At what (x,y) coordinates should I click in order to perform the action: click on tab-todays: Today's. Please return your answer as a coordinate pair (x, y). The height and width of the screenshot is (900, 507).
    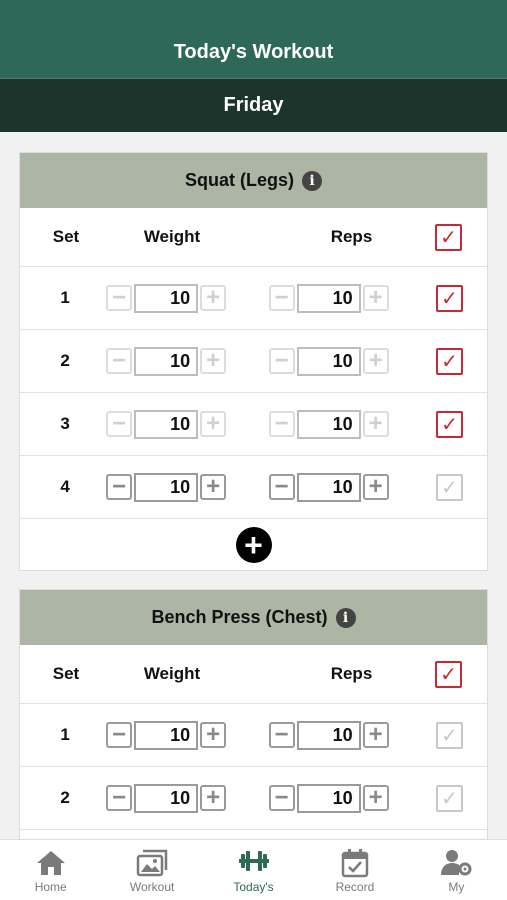
    Looking at the image, I should click on (253, 870).